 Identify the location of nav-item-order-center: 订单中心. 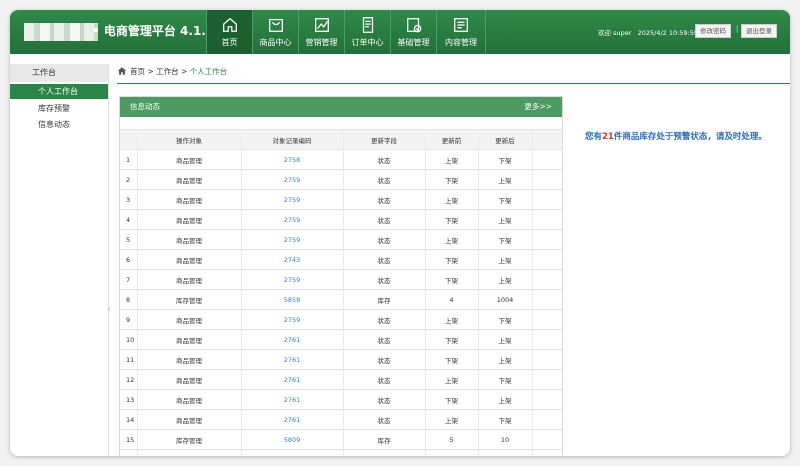
(367, 32).